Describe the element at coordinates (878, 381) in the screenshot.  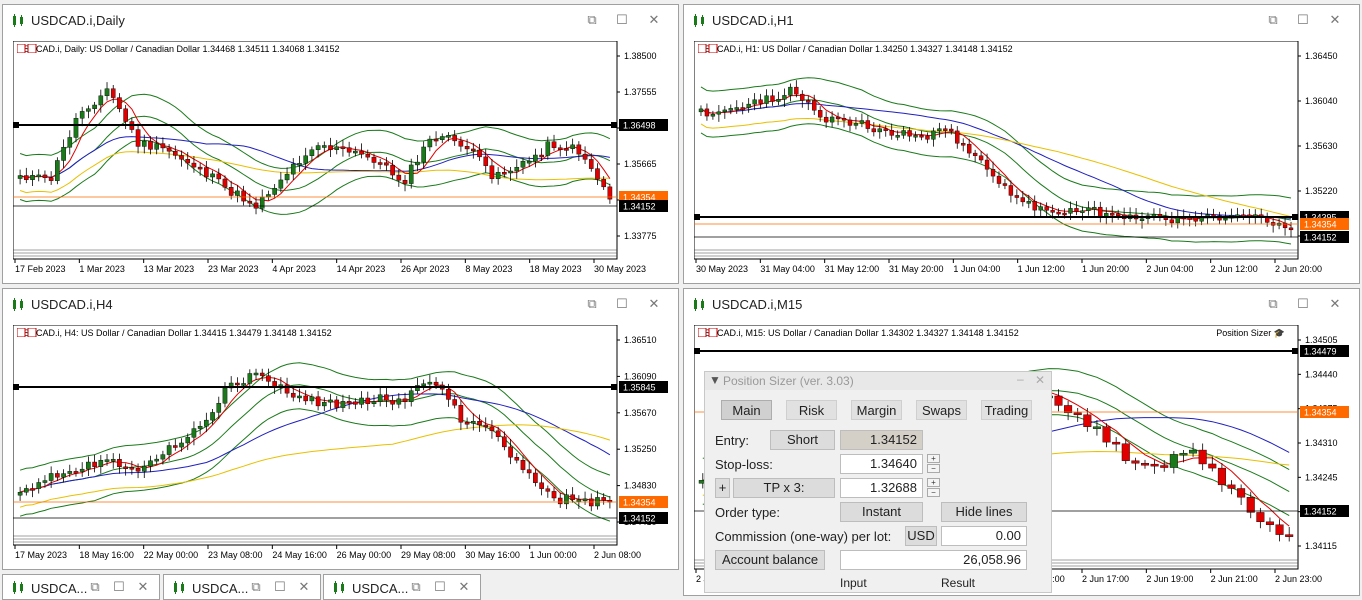
I see `panel-titlebar: ▼ Position Sizer (ver. 3.03) – ✕` at that location.